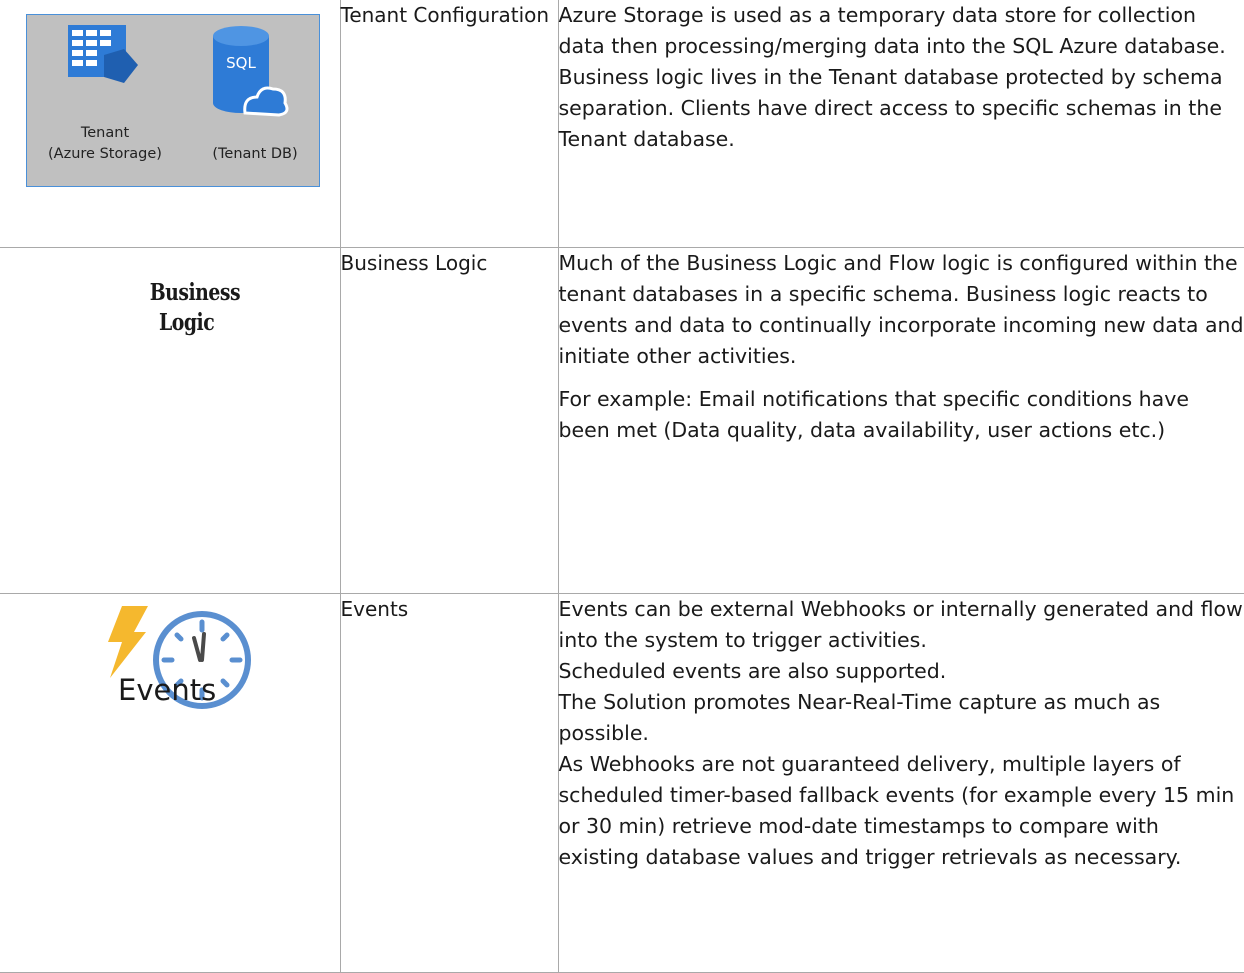 Image resolution: width=1244 pixels, height=973 pixels. What do you see at coordinates (449, 782) in the screenshot?
I see `component-name: Events` at bounding box center [449, 782].